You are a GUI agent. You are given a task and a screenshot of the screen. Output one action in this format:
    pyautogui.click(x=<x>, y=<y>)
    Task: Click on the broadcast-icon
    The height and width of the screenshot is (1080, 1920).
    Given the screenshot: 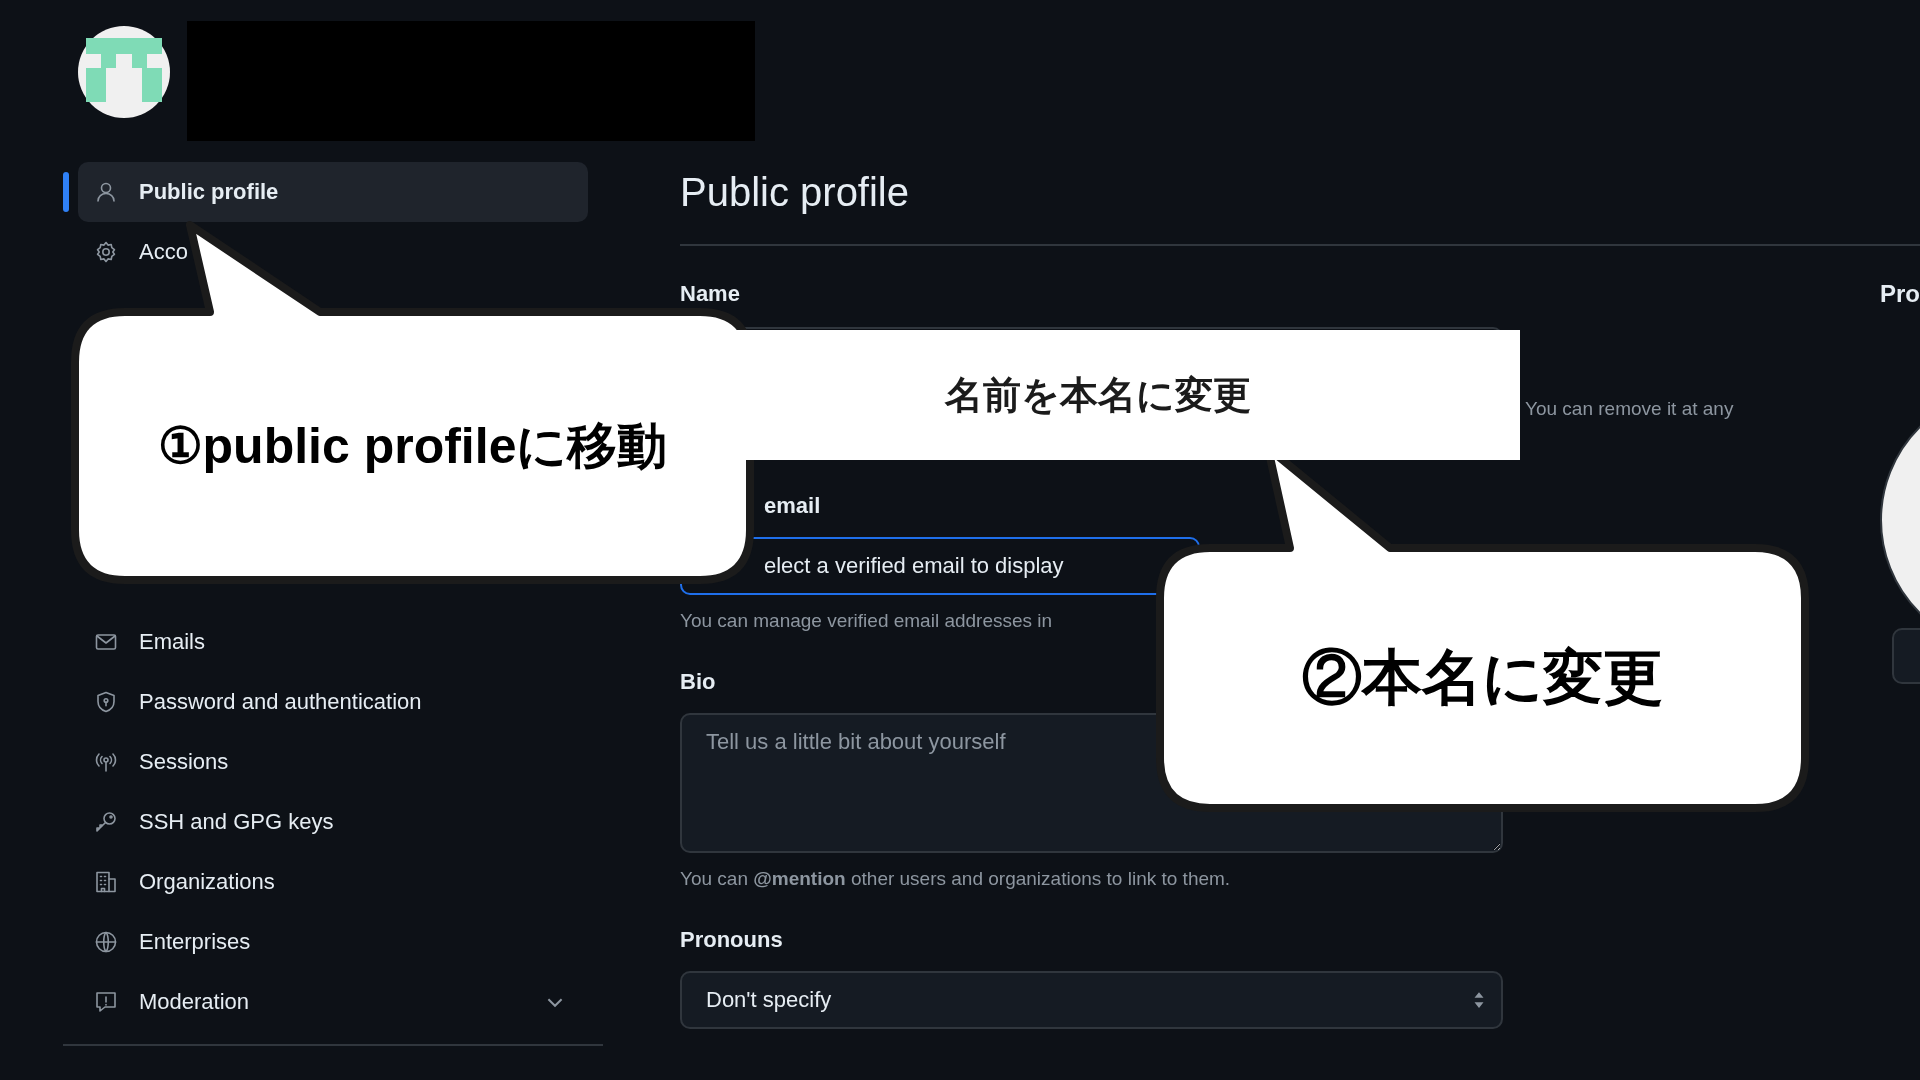 What is the action you would take?
    pyautogui.click(x=106, y=762)
    